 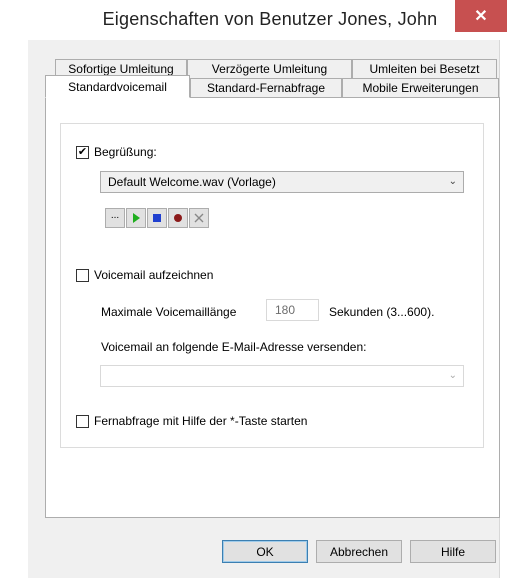 I want to click on tab-label: Standardvoicemail, so click(x=117, y=86).